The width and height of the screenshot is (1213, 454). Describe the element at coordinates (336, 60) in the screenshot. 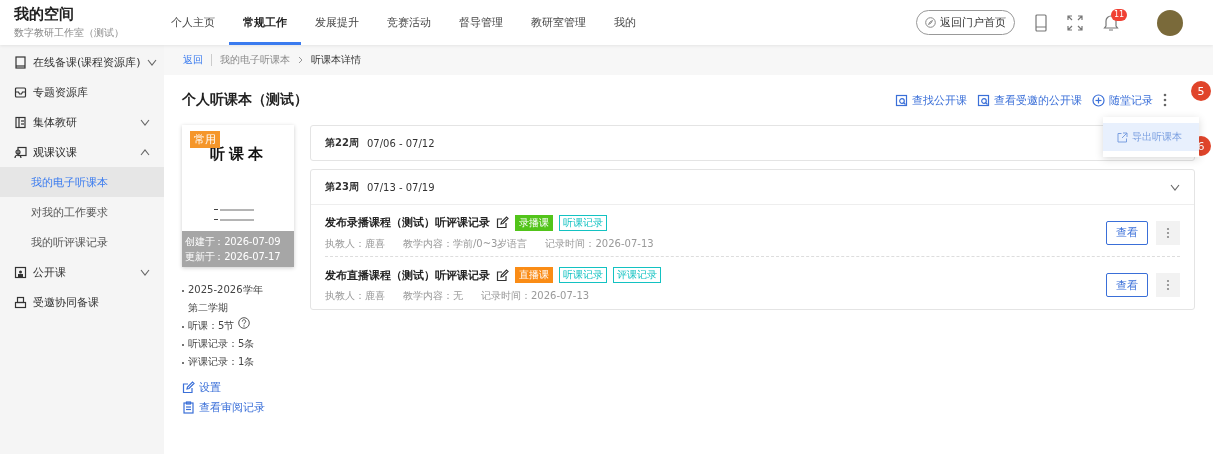

I see `breadcrumb-item: 听课本详情` at that location.